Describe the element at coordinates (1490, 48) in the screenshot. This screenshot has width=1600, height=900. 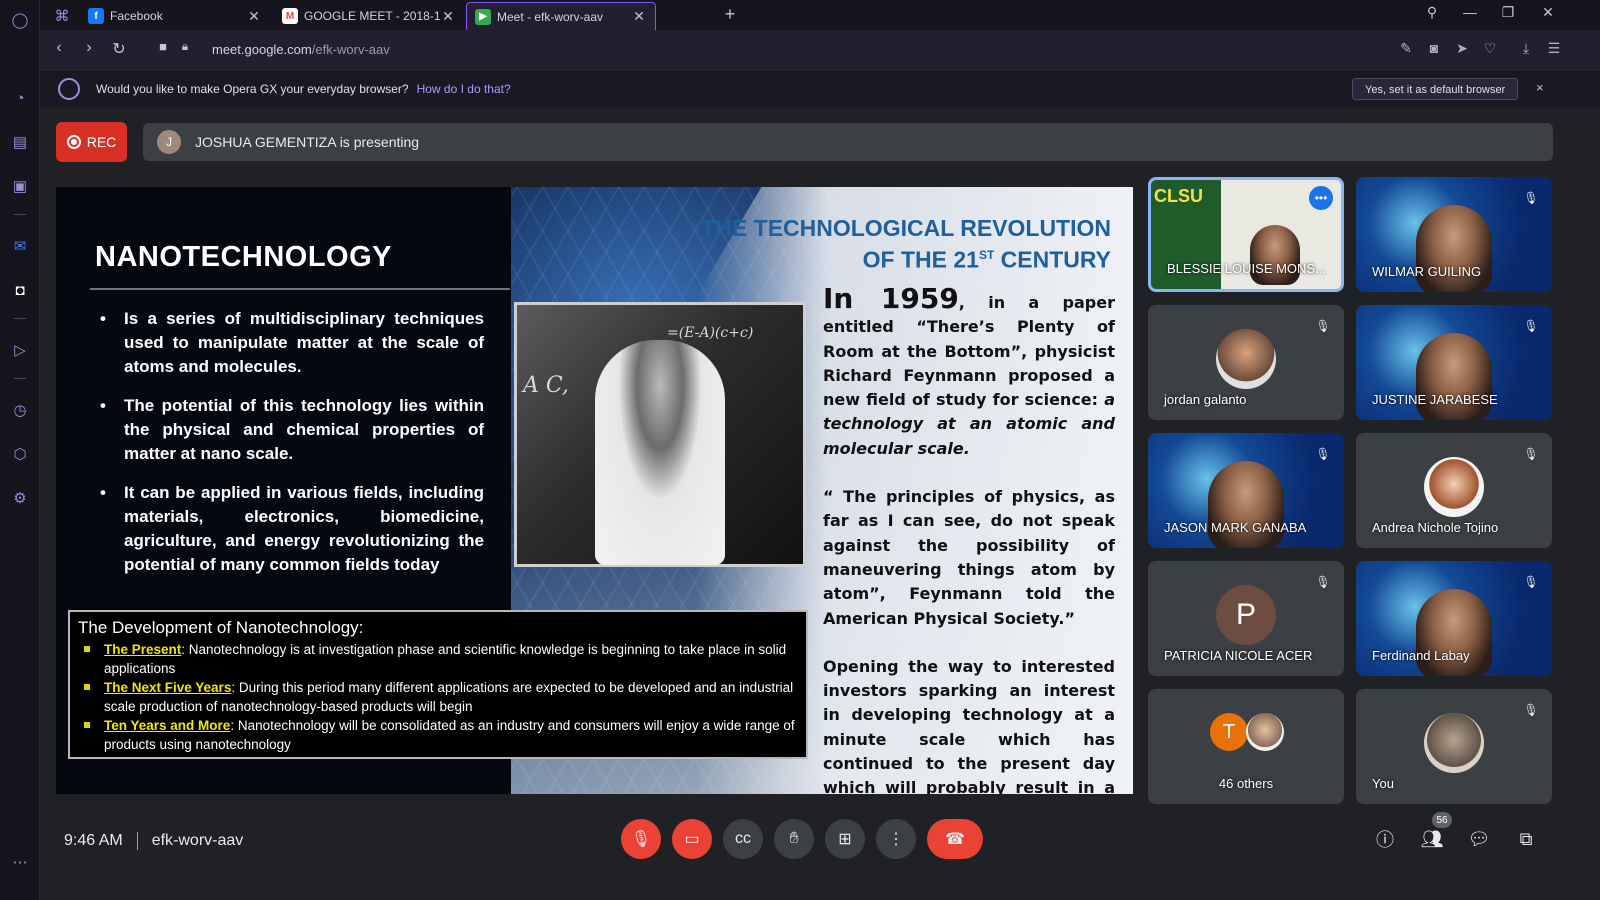
I see `heart-icon: ♡` at that location.